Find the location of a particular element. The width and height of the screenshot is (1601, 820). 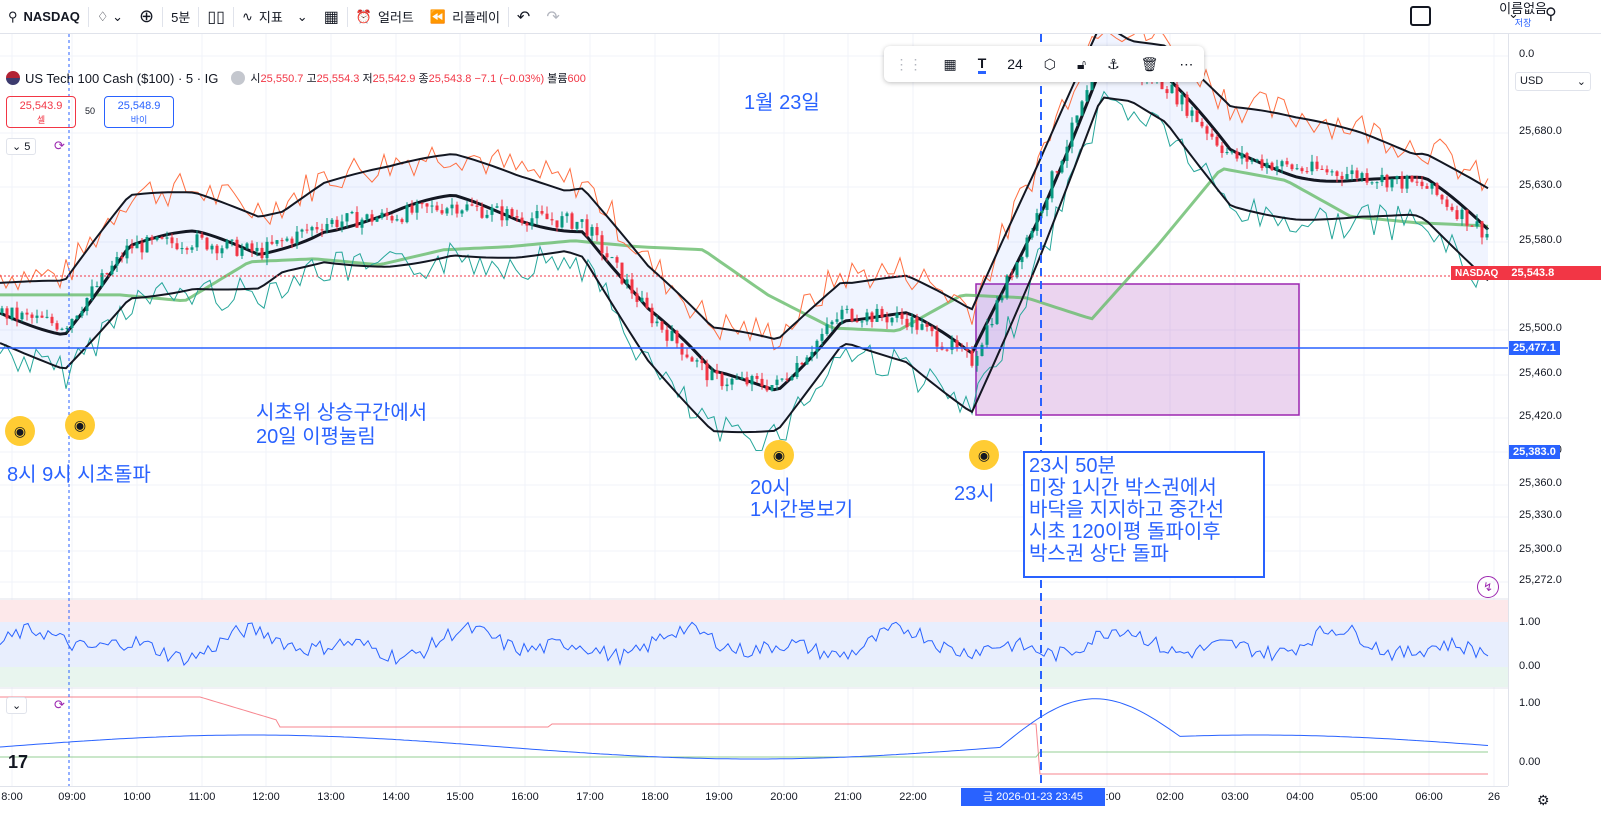

alert-button: ⏰ 얼러트 is located at coordinates (385, 16).